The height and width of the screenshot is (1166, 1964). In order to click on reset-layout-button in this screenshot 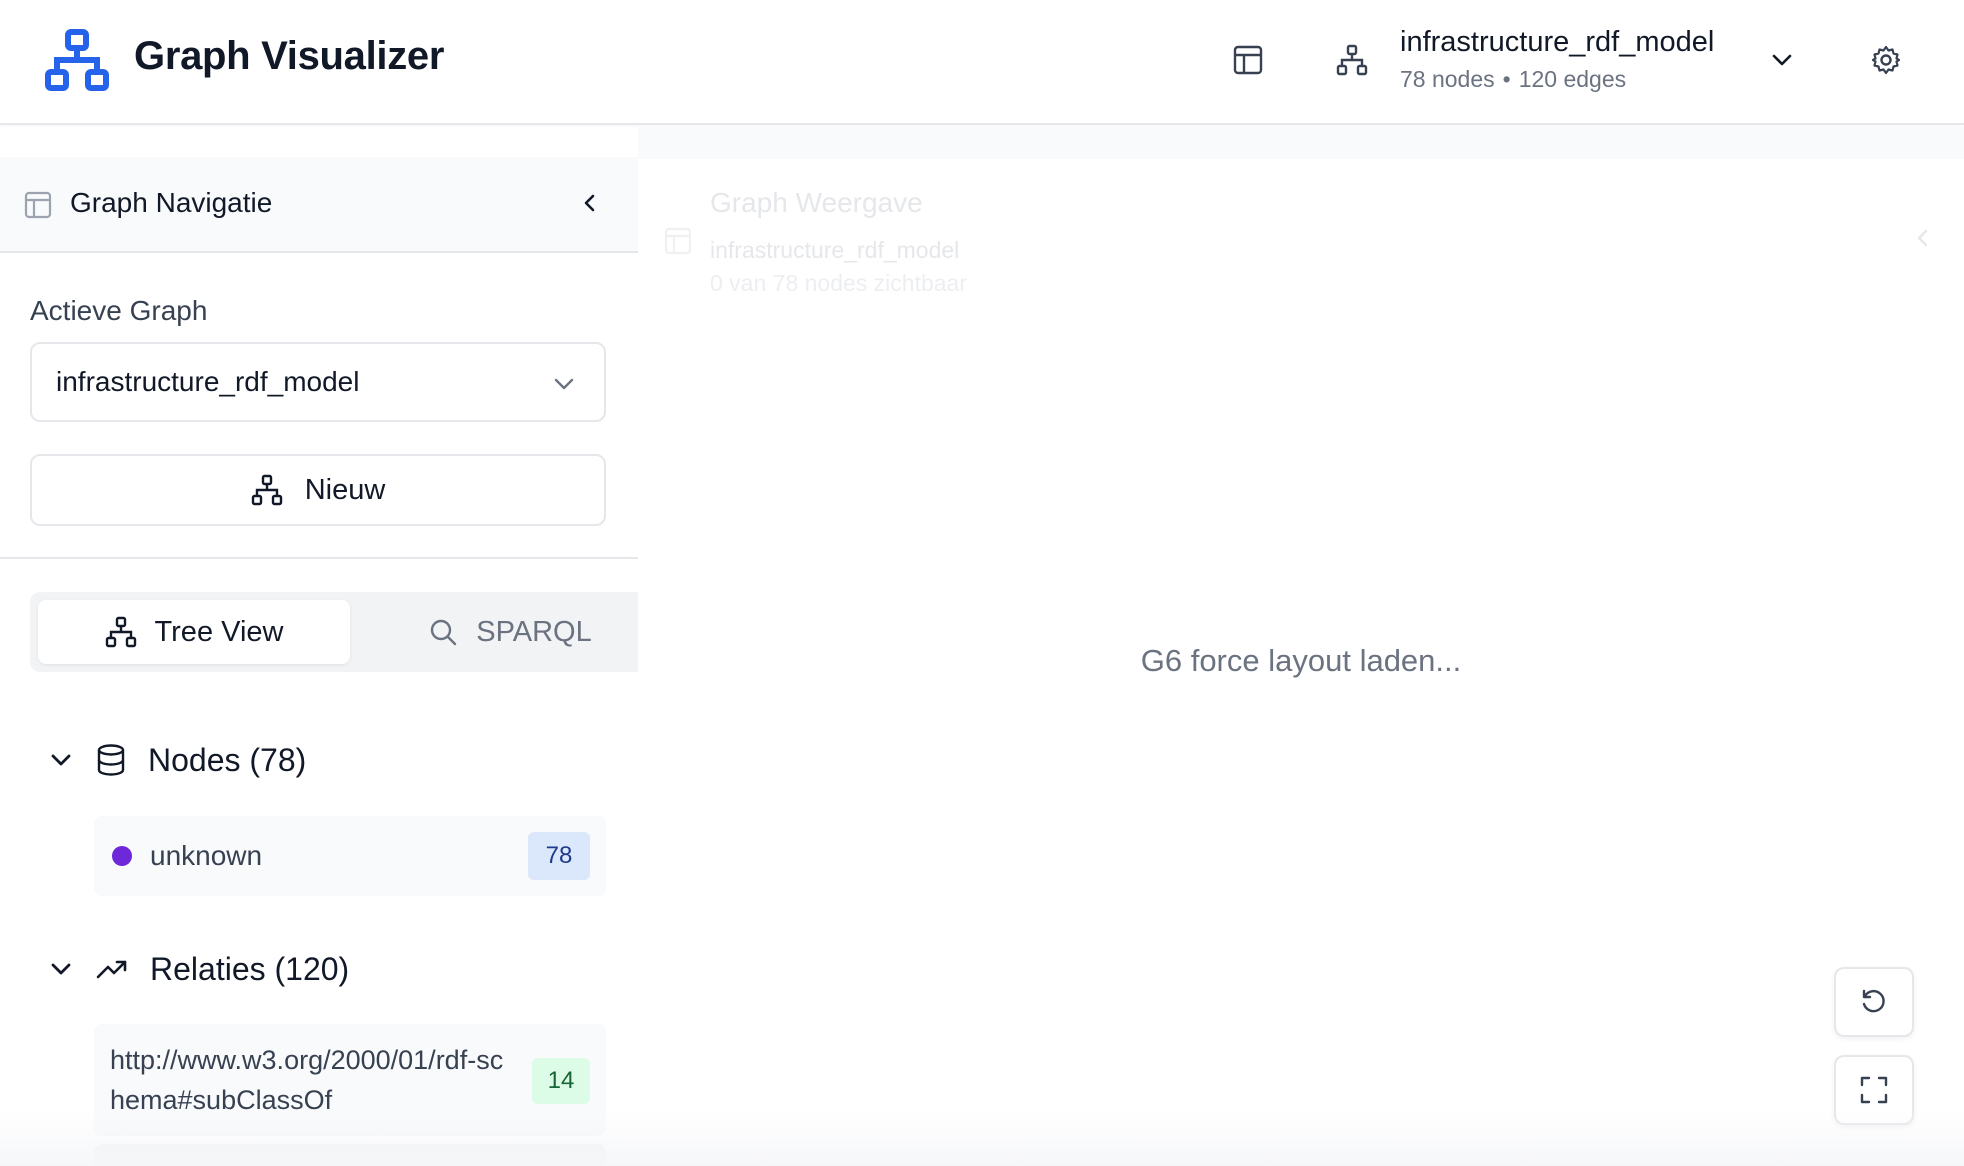, I will do `click(1874, 1002)`.